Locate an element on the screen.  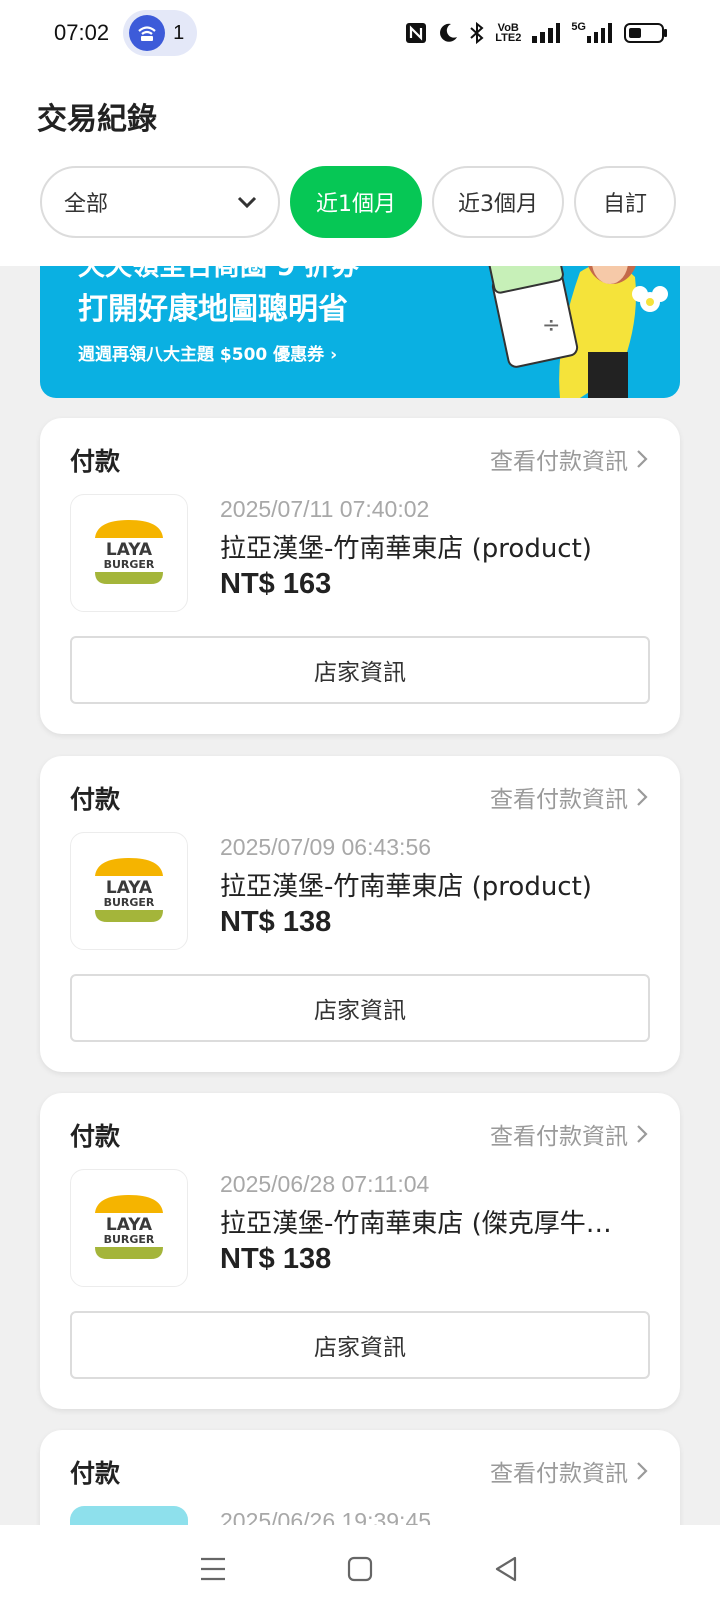
notification-pill: 1 is located at coordinates (160, 33).